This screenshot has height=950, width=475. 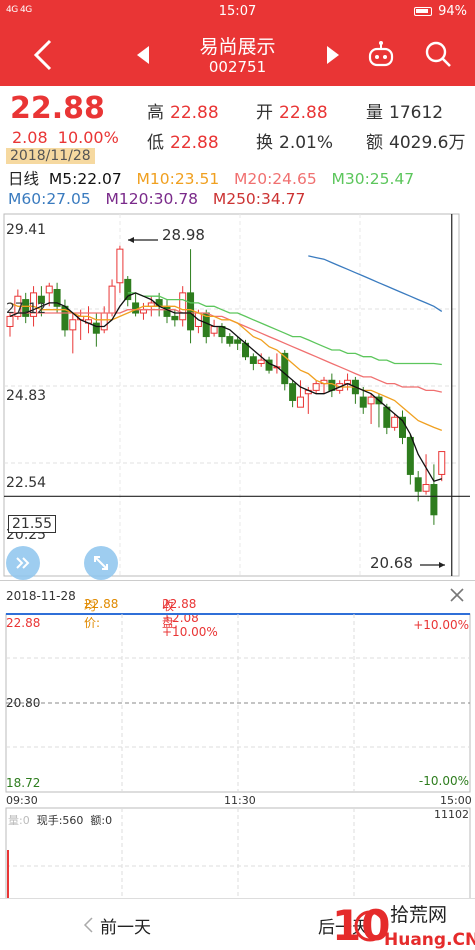 What do you see at coordinates (50, 156) in the screenshot?
I see `quote-date: 2018/11/28` at bounding box center [50, 156].